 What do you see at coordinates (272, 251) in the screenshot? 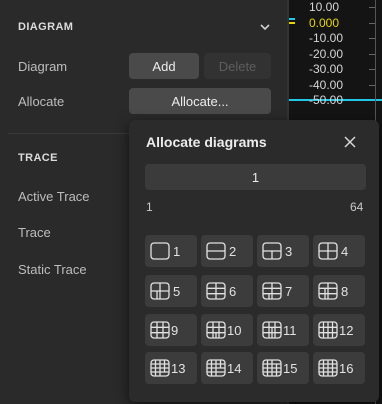
I see `layout-3-icon` at bounding box center [272, 251].